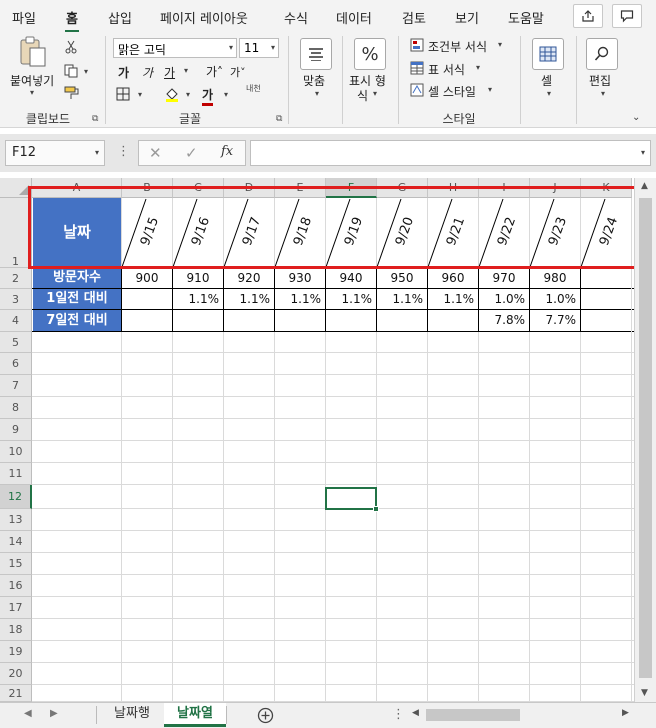 The height and width of the screenshot is (728, 656). I want to click on next-sheet-icon: ▶, so click(54, 713).